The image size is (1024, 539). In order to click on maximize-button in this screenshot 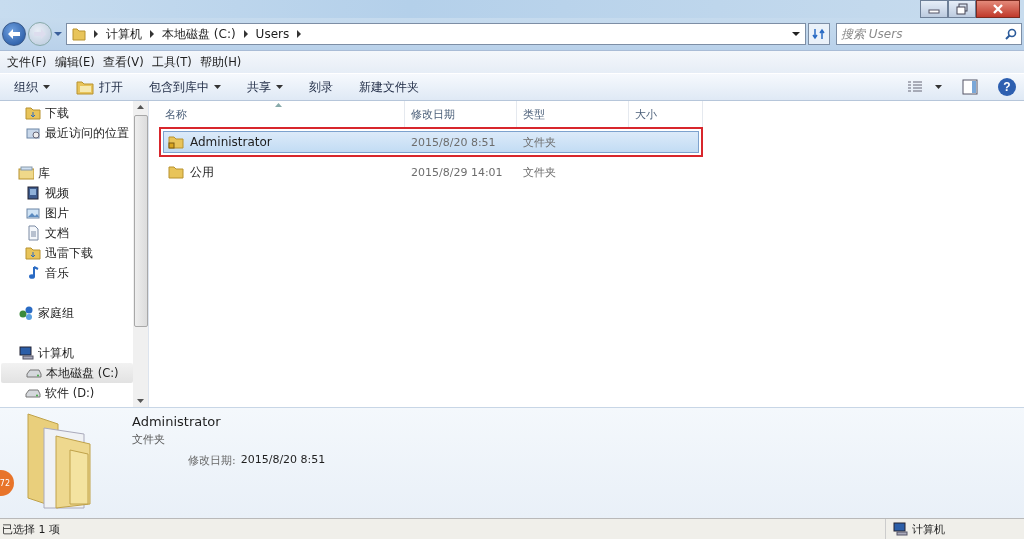, I will do `click(962, 9)`.